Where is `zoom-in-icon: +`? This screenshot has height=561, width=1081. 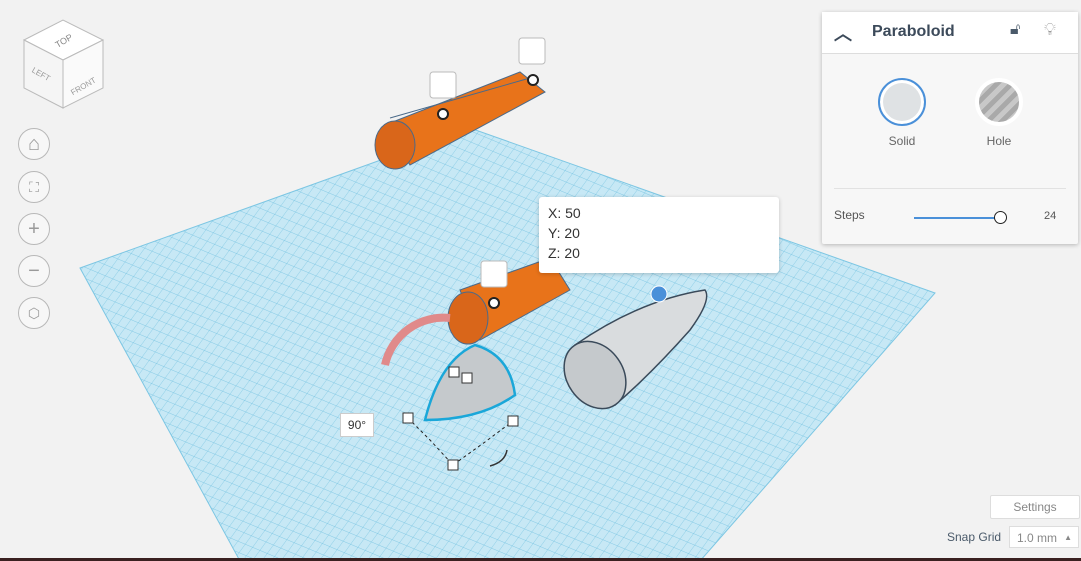
zoom-in-icon: + is located at coordinates (34, 228).